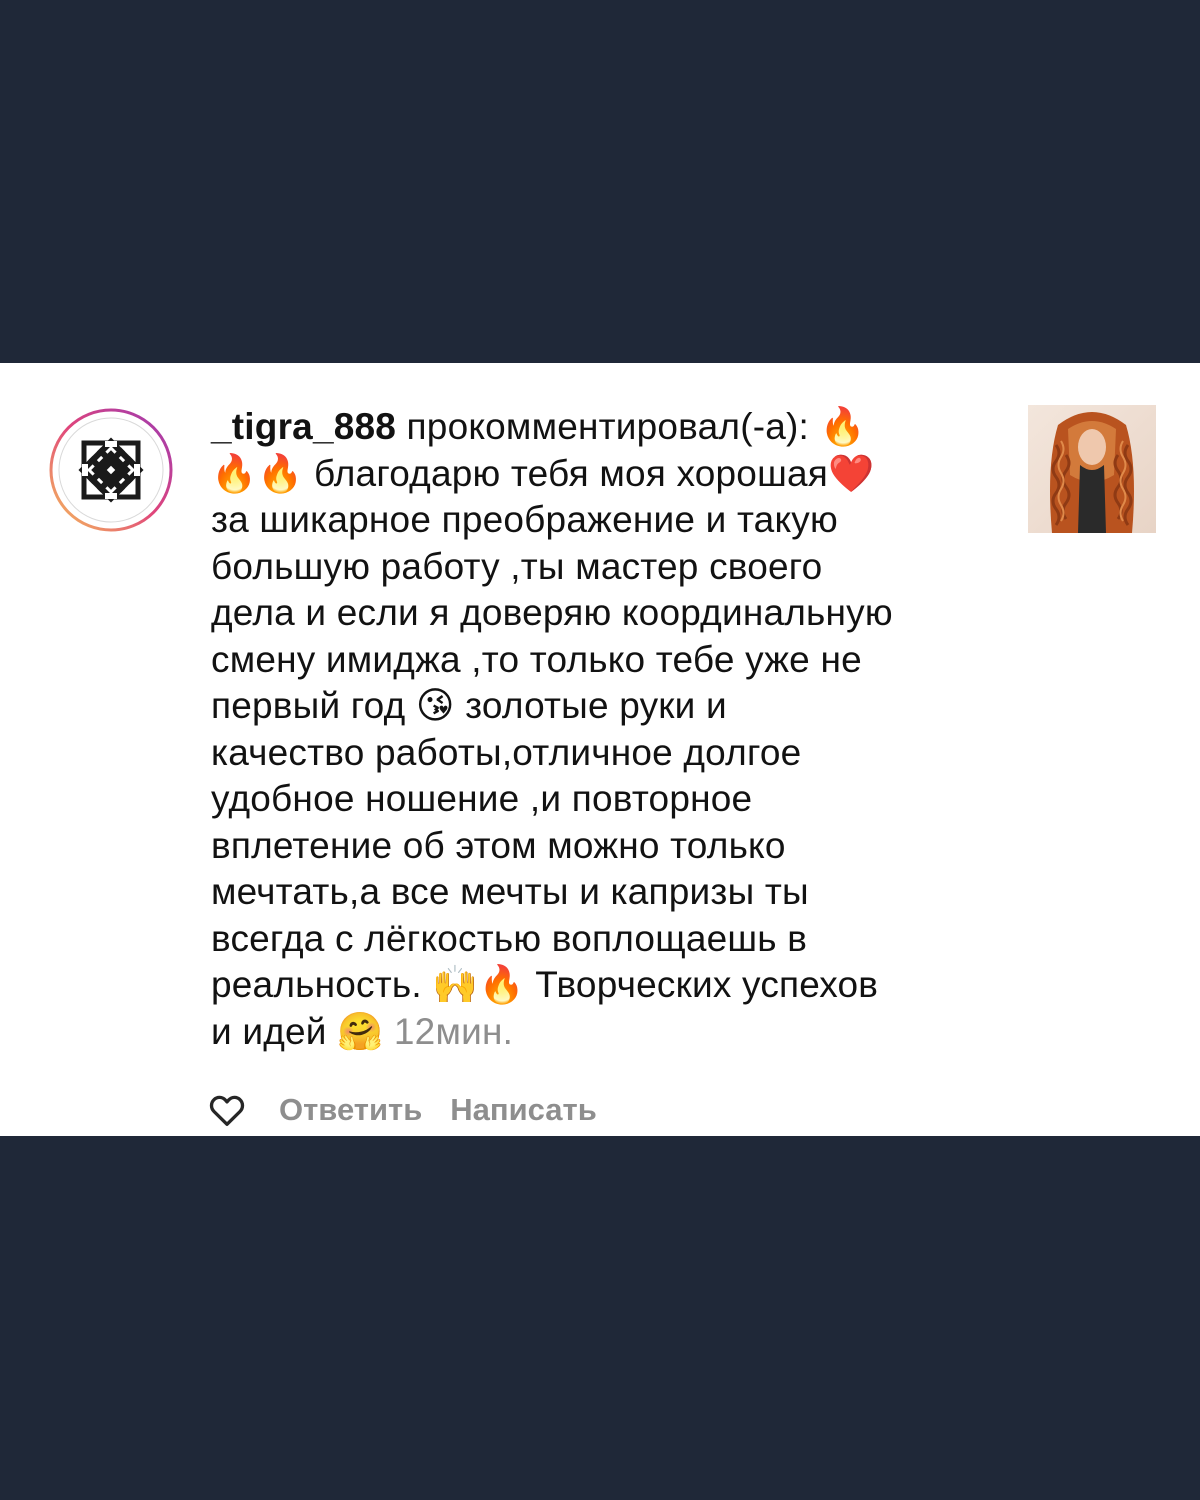 The image size is (1200, 1500). Describe the element at coordinates (523, 1110) in the screenshot. I see `send-message-button: Написать` at that location.